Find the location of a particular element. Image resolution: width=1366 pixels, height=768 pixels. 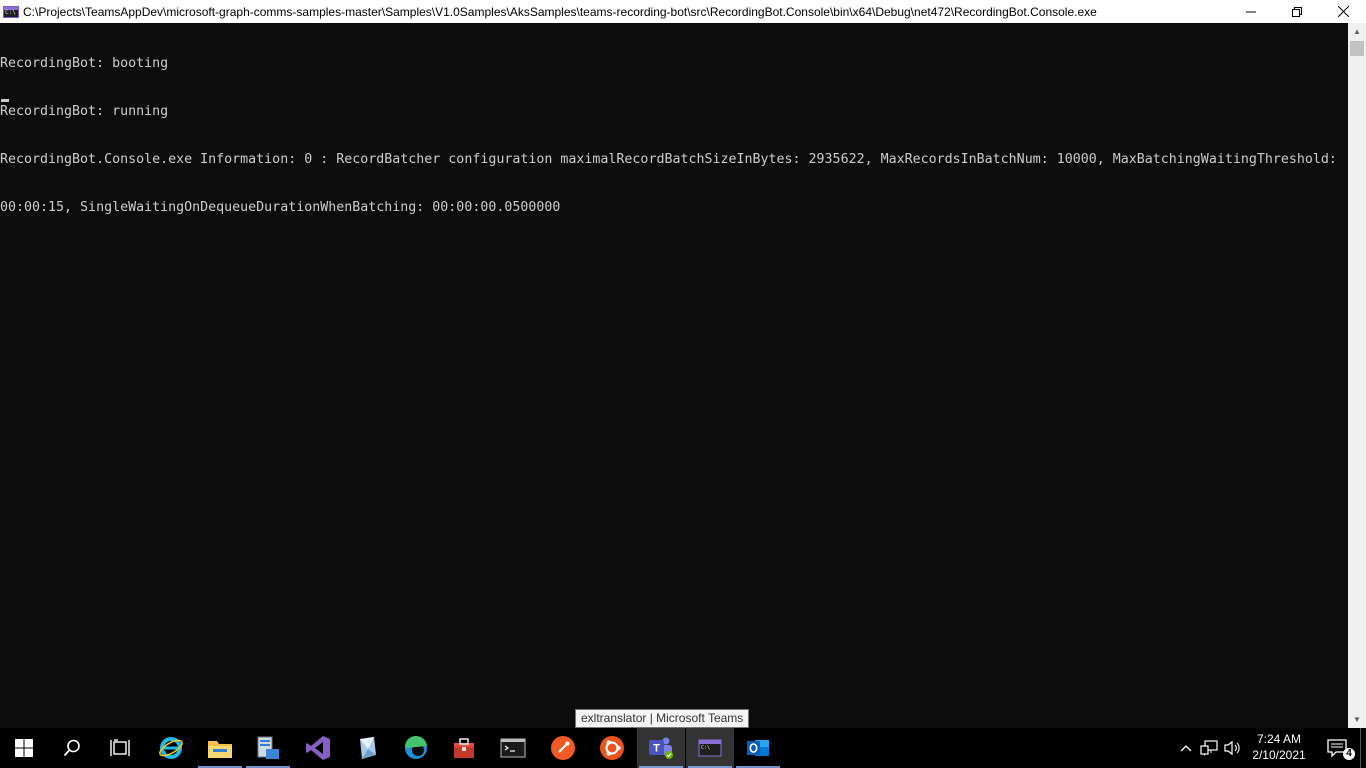

toolbox-icon is located at coordinates (464, 748).